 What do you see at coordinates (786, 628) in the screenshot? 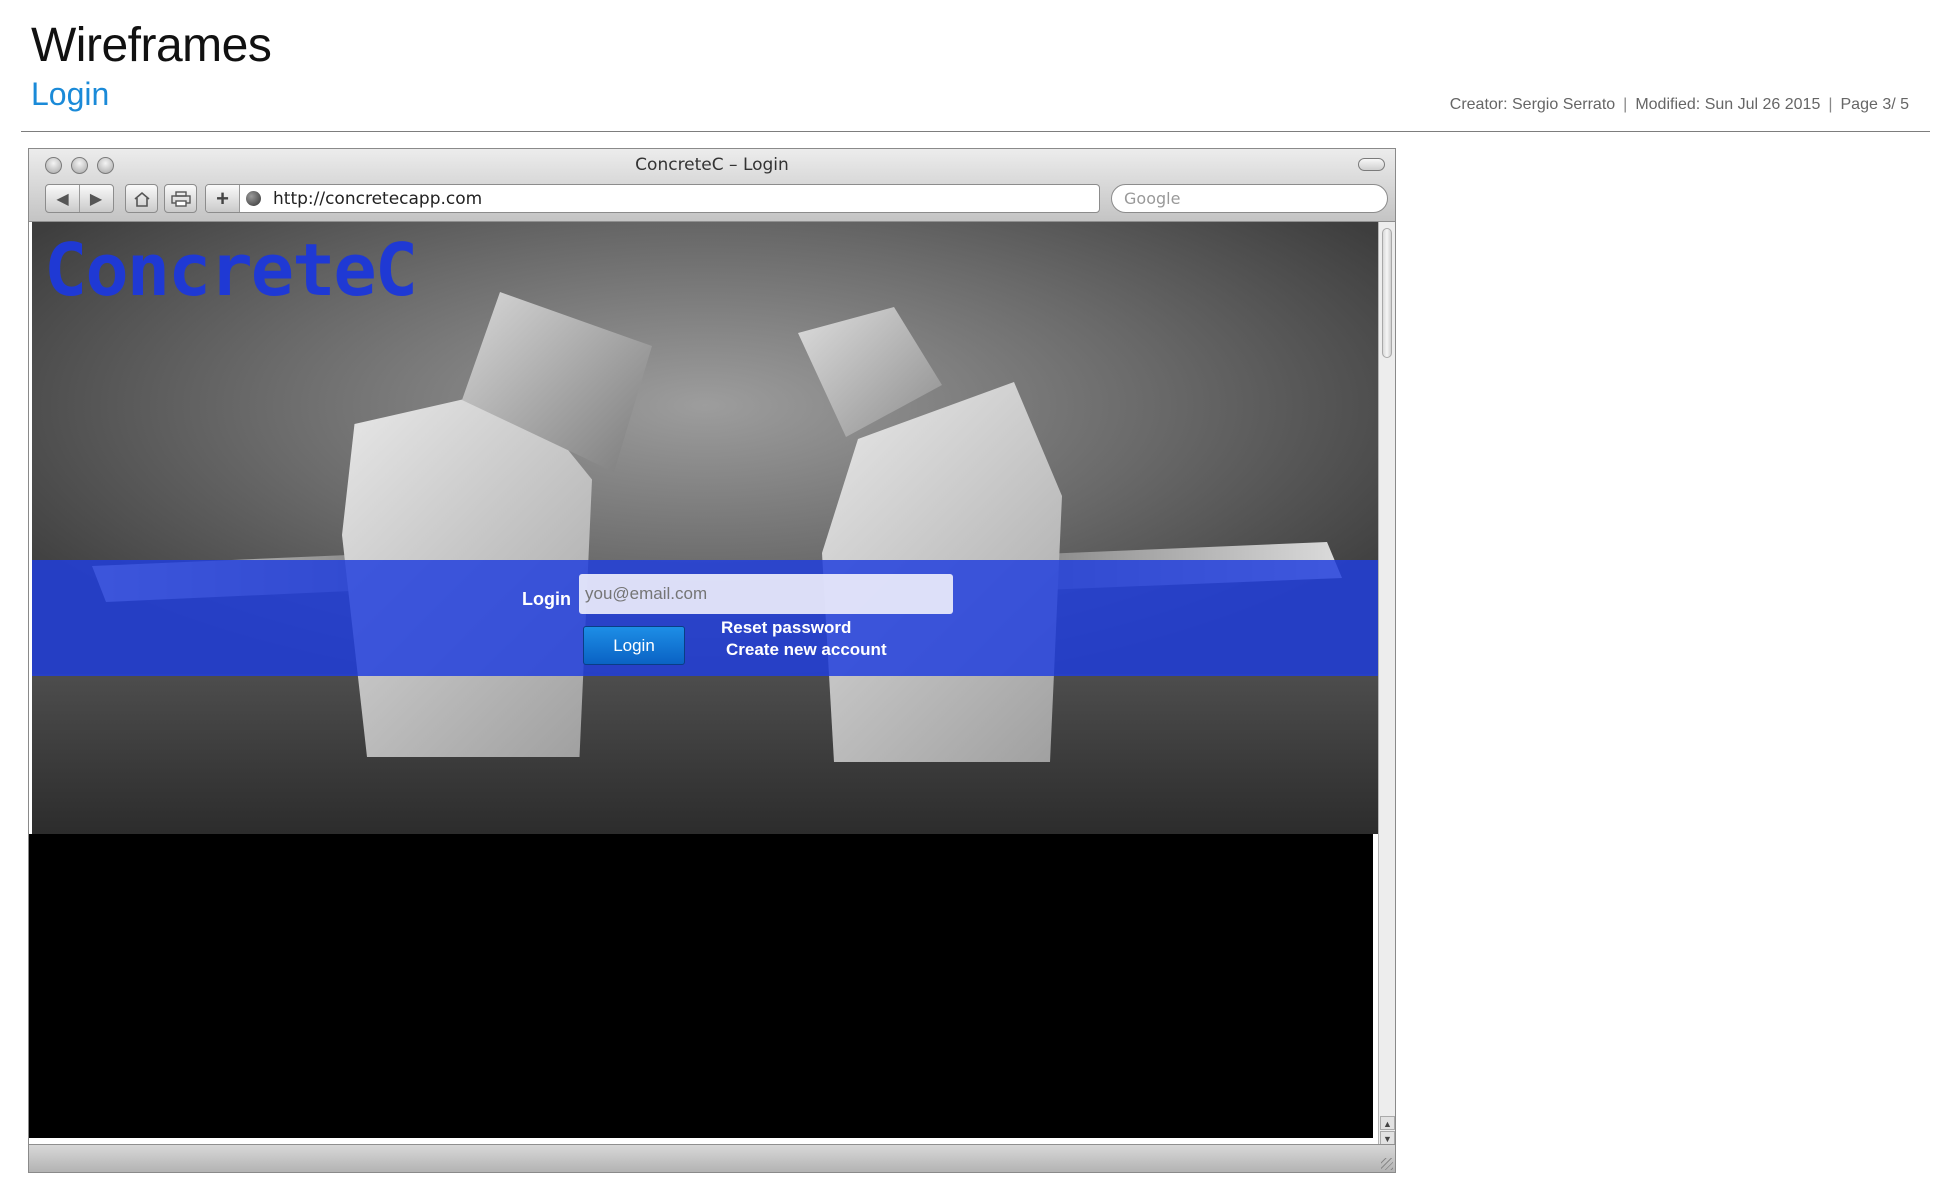
I see `reset-password-link: Reset password` at bounding box center [786, 628].